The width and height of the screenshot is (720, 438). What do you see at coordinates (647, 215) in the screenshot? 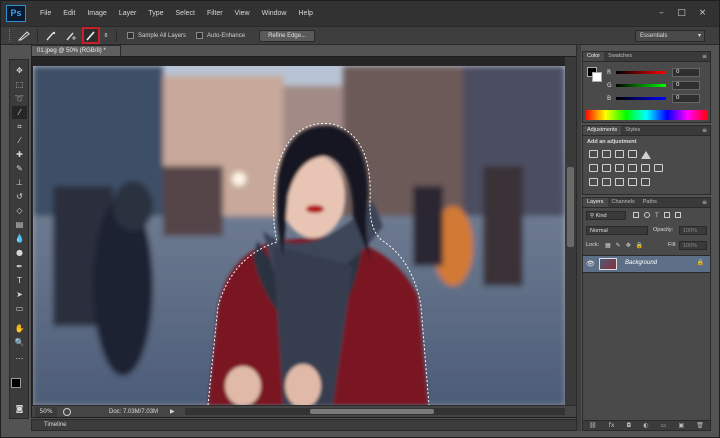
I see `adjustment-filter-icon` at bounding box center [647, 215].